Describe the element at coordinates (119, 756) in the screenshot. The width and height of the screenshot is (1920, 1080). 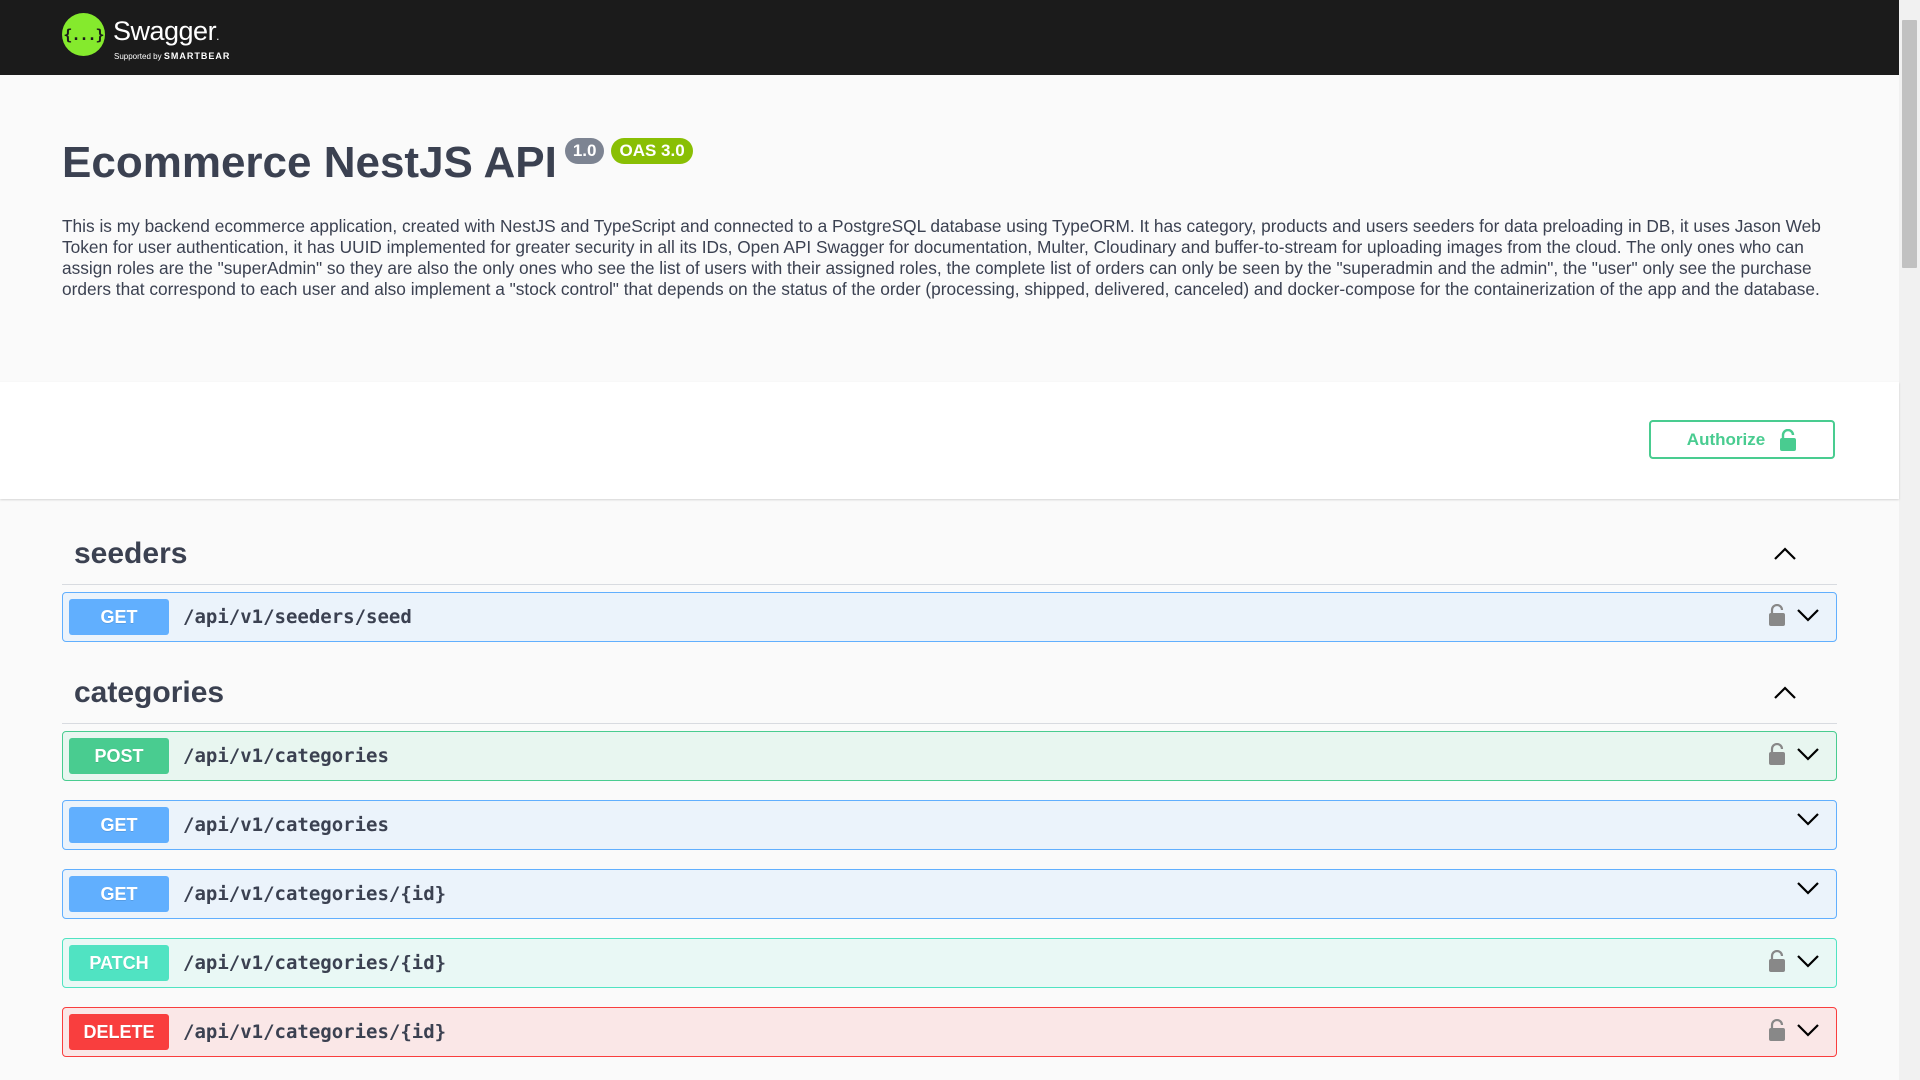
I see `method-badge: POST` at that location.